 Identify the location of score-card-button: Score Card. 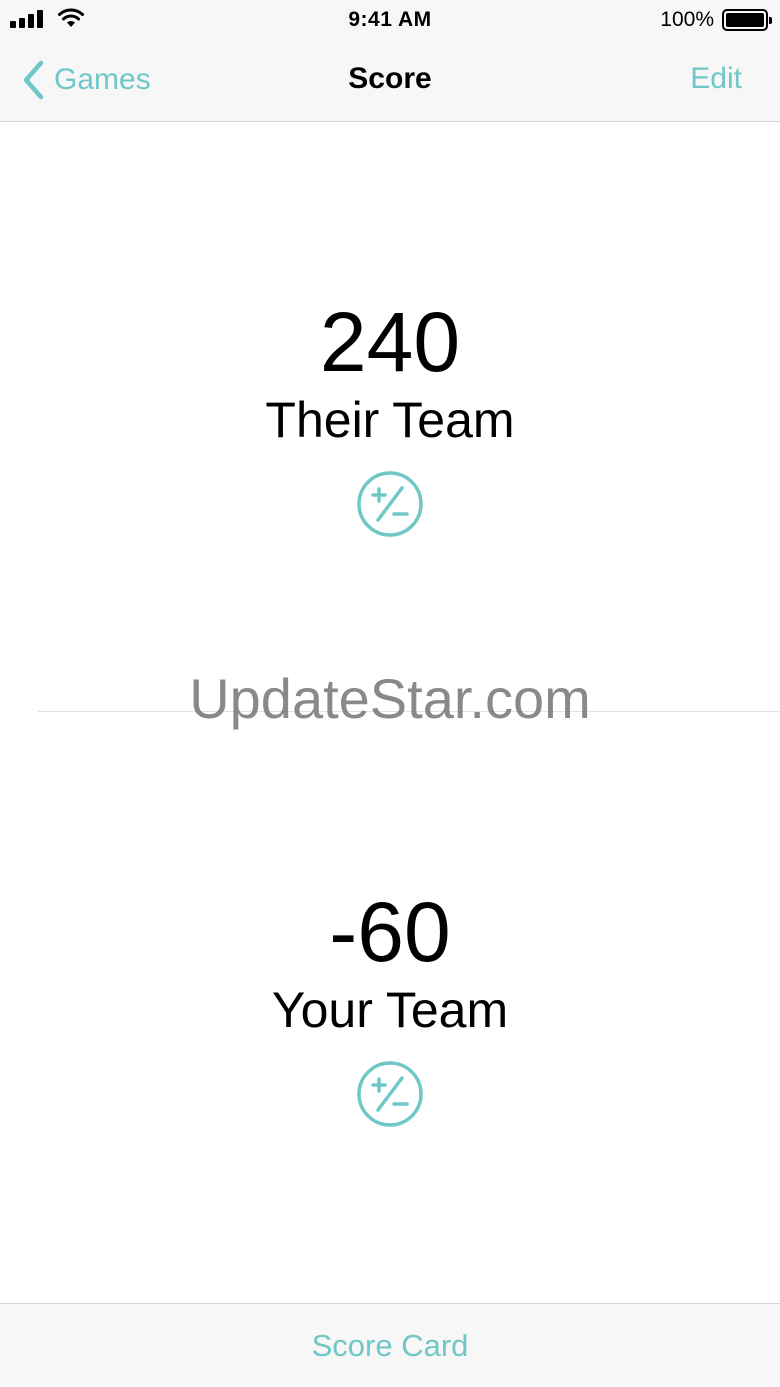
(390, 1346).